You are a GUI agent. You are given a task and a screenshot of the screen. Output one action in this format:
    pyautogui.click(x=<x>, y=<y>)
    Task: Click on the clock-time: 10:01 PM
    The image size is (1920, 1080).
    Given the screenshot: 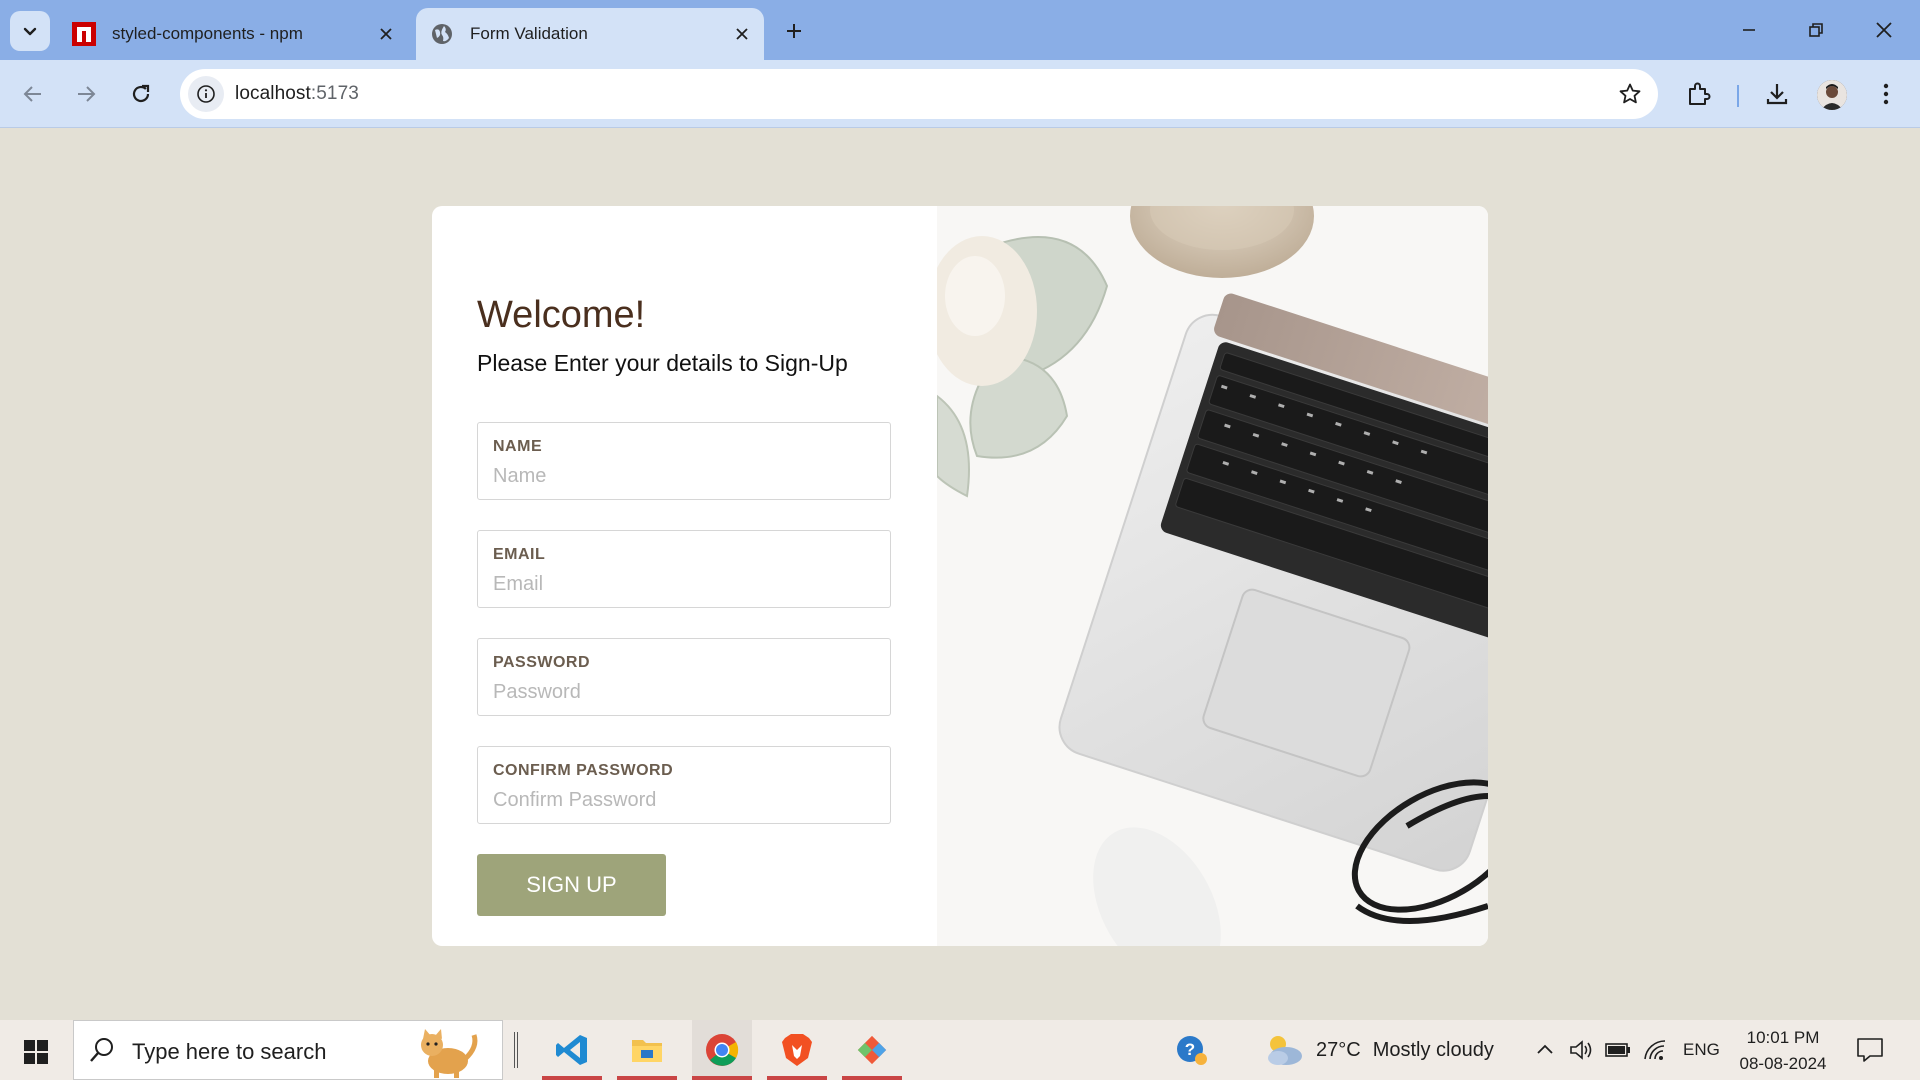 What is the action you would take?
    pyautogui.click(x=1783, y=1037)
    